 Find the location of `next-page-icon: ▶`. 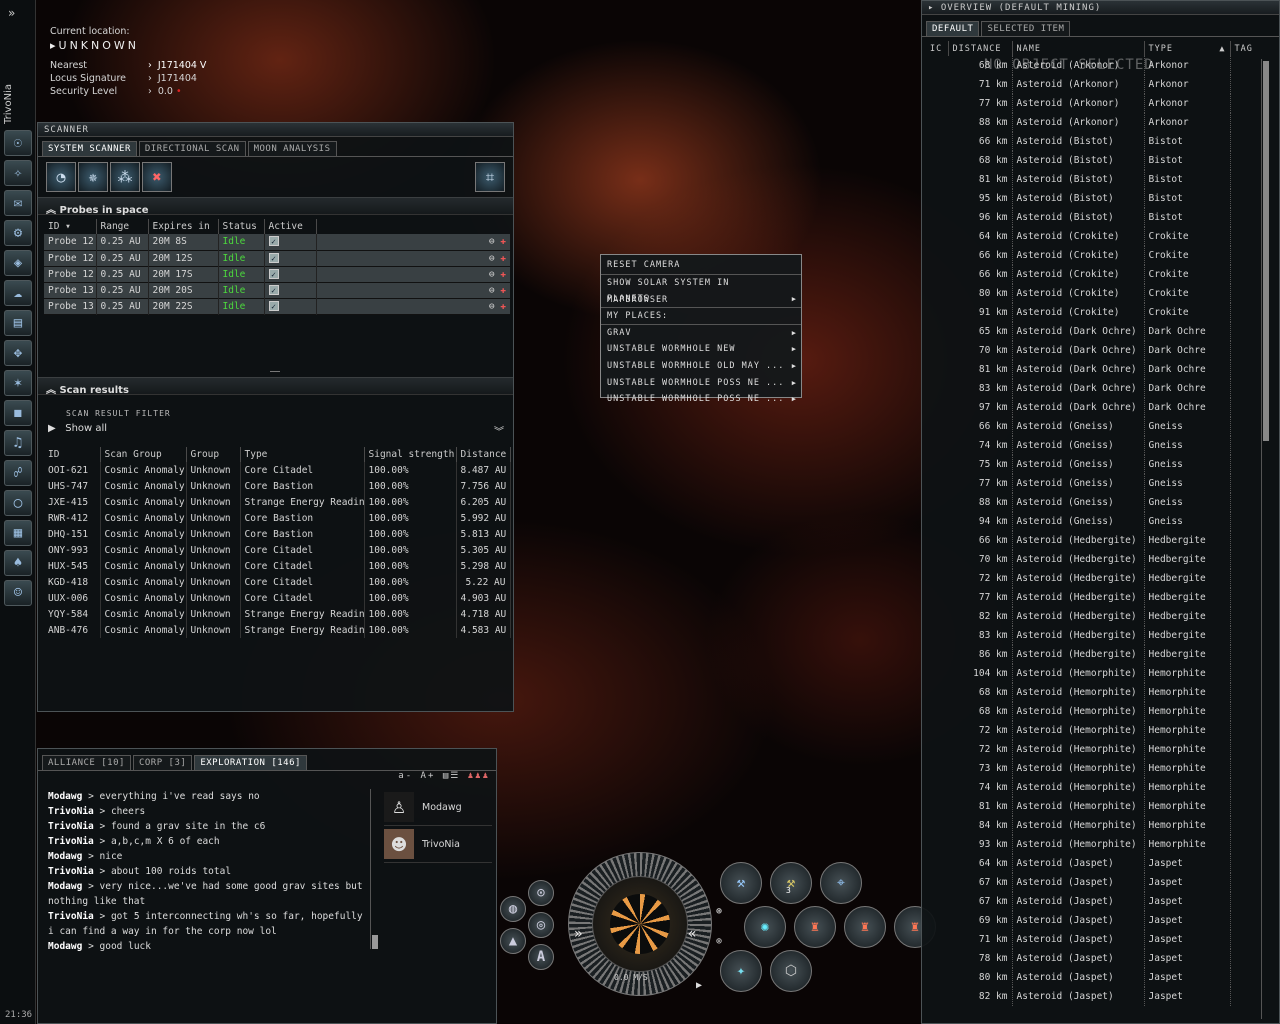

next-page-icon: ▶ is located at coordinates (699, 985).